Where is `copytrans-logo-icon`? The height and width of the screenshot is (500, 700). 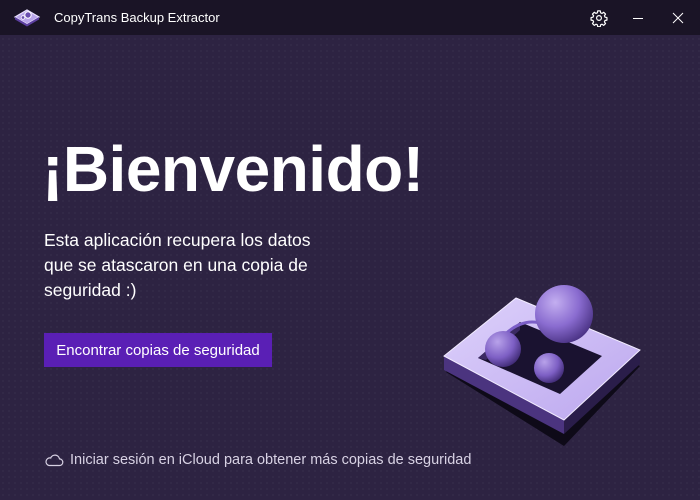
copytrans-logo-icon is located at coordinates (27, 18).